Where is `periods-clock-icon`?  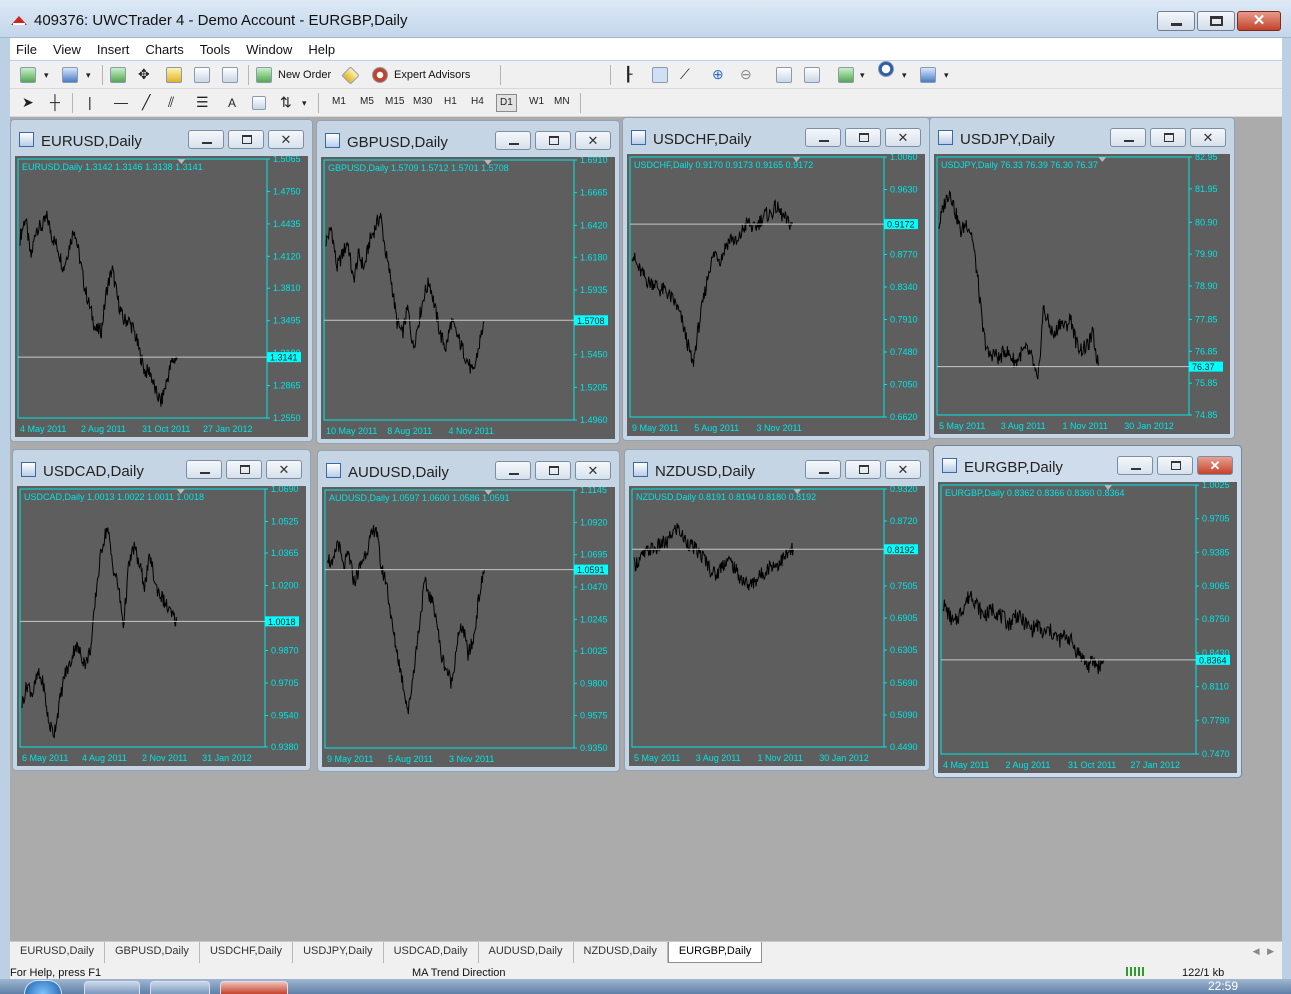
periods-clock-icon is located at coordinates (886, 69).